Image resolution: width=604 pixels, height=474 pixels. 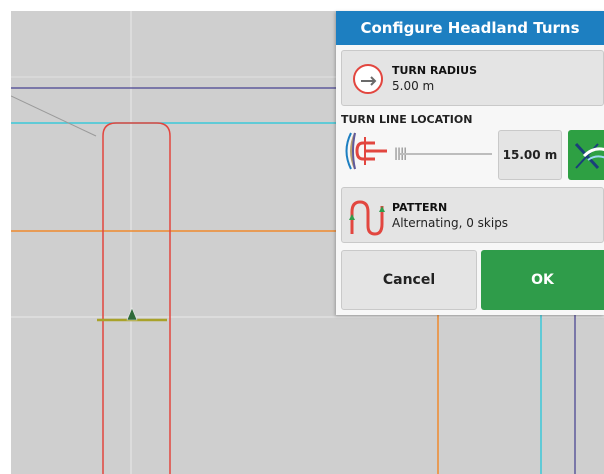 I want to click on cancel-button: Cancel, so click(x=409, y=280).